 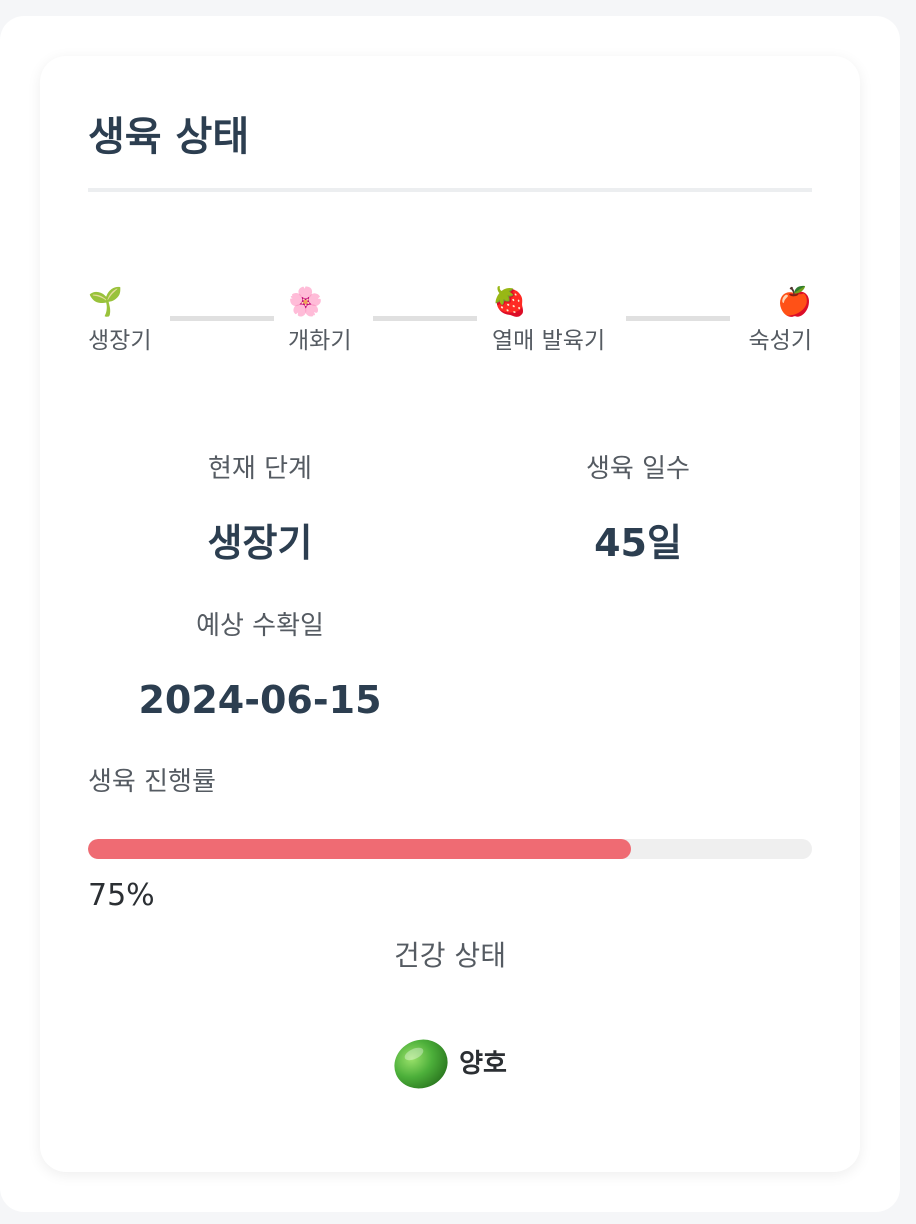 What do you see at coordinates (260, 469) in the screenshot?
I see `current-stage-label: 현재 단계` at bounding box center [260, 469].